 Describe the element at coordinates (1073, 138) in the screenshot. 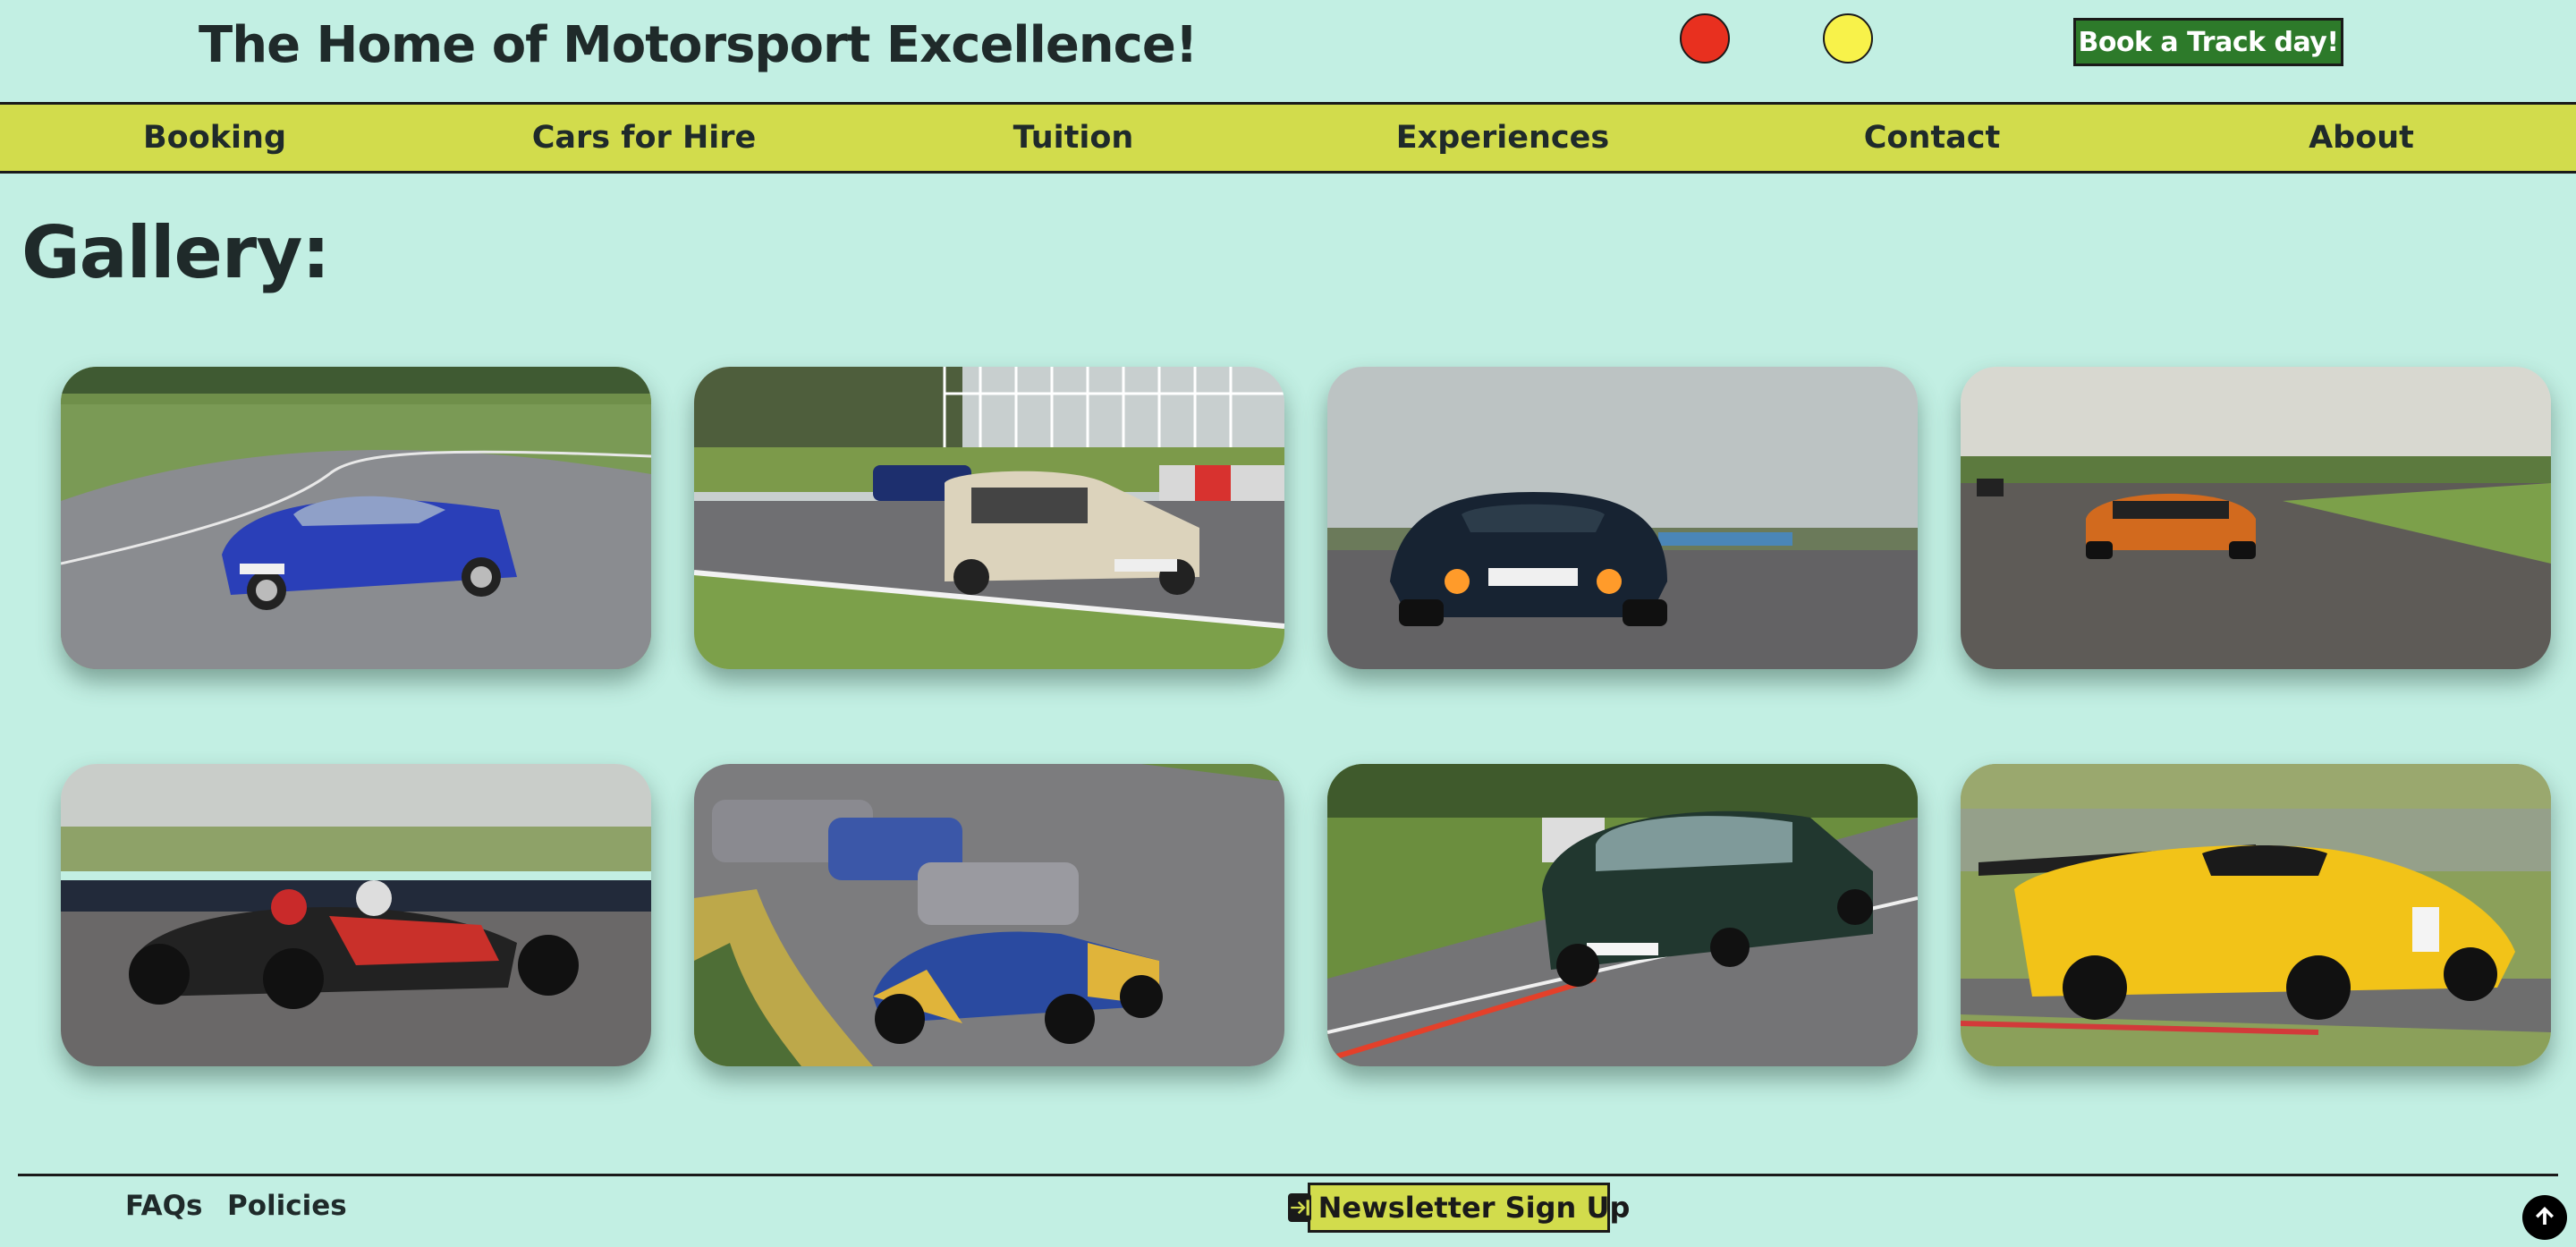

I see `nav-item-tuition: Tuition` at that location.